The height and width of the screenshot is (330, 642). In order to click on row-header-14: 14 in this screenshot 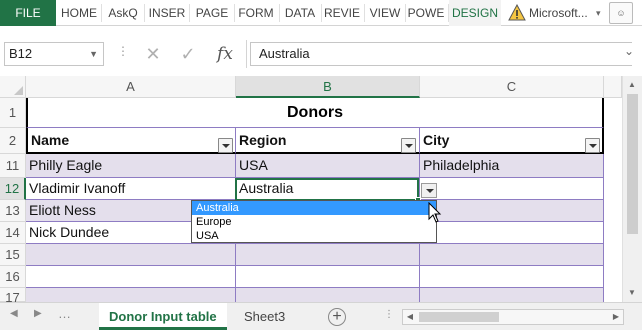, I will do `click(13, 233)`.